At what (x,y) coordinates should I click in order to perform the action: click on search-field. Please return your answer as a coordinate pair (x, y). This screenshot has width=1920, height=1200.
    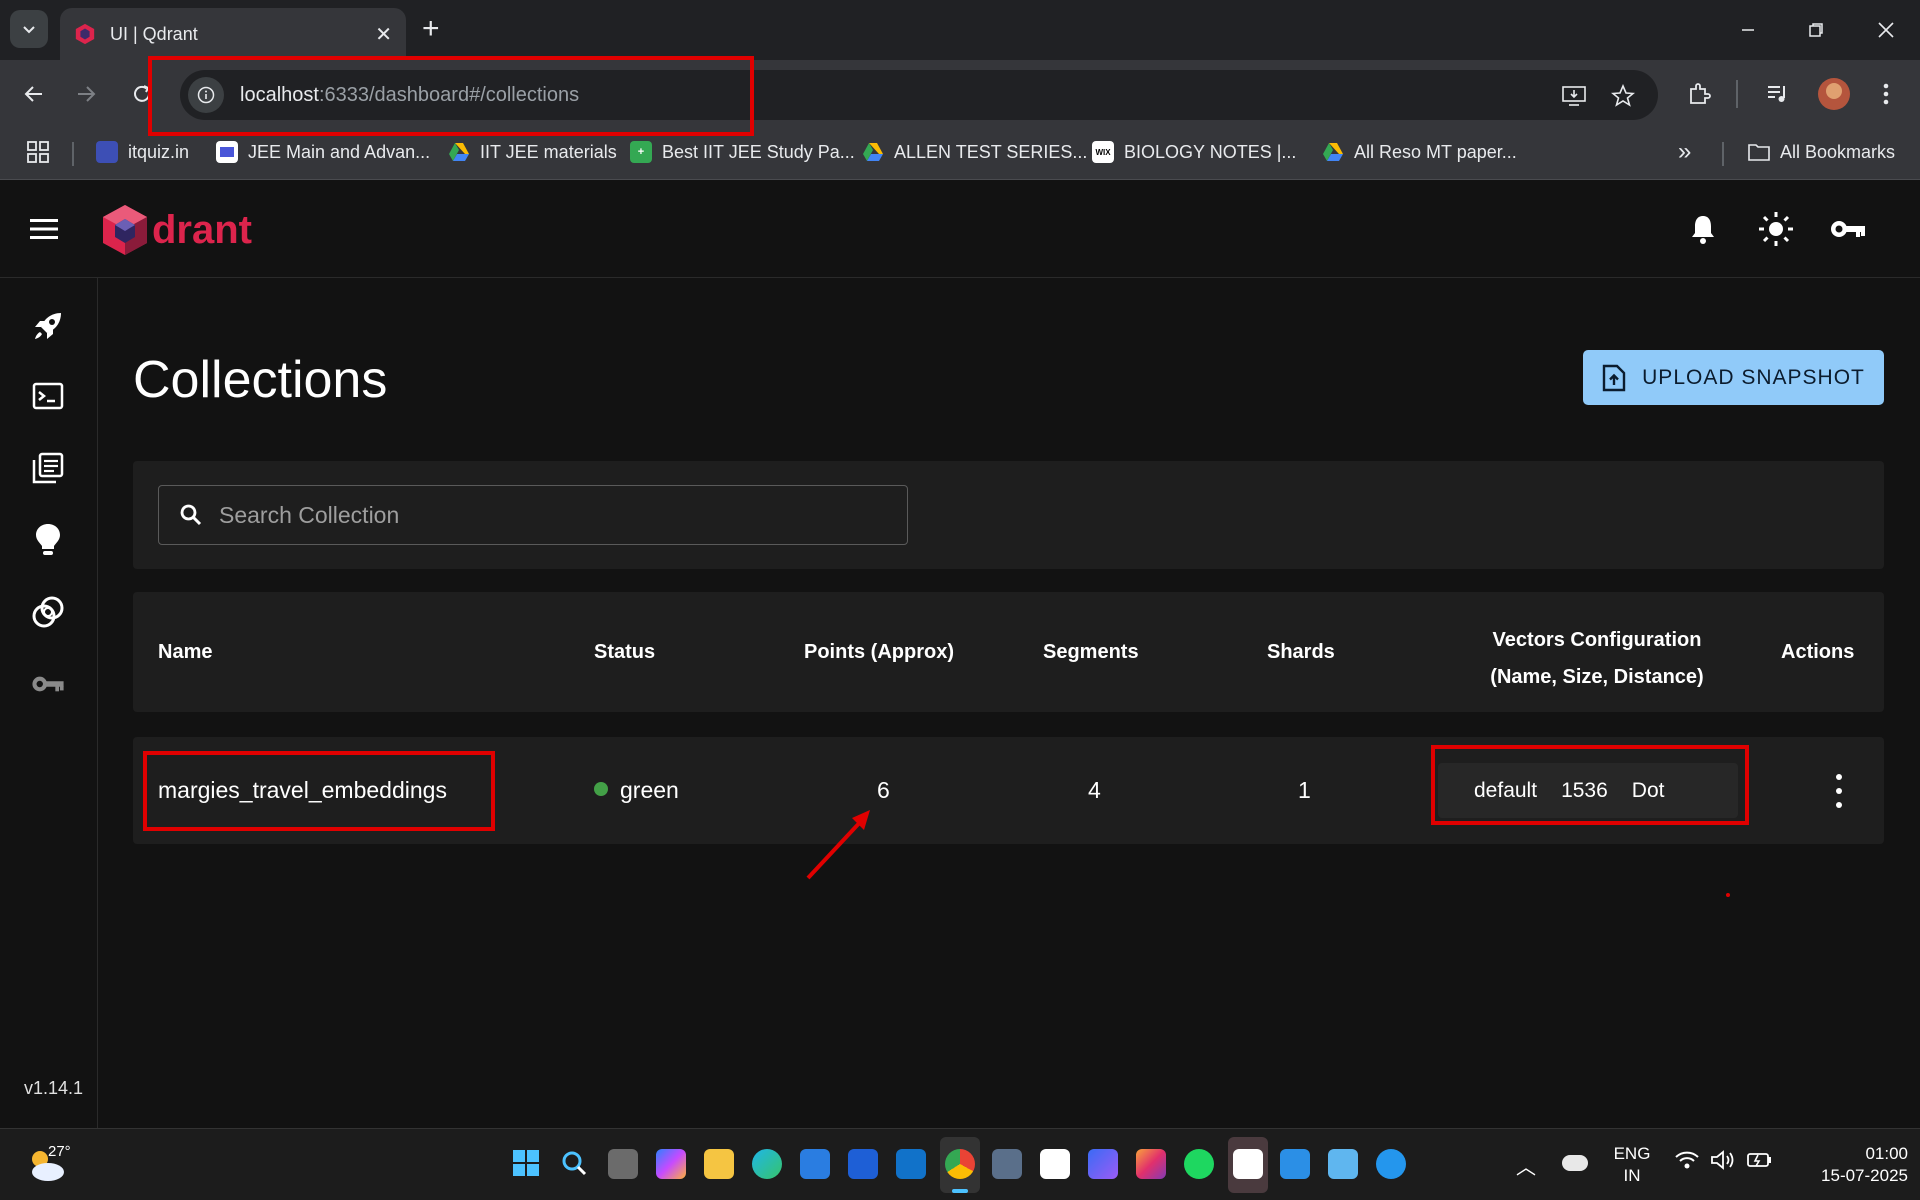
    Looking at the image, I should click on (533, 515).